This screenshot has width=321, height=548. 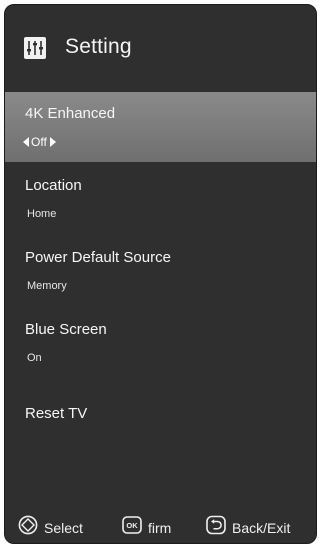 I want to click on menu-item-value: Off, so click(x=39, y=142).